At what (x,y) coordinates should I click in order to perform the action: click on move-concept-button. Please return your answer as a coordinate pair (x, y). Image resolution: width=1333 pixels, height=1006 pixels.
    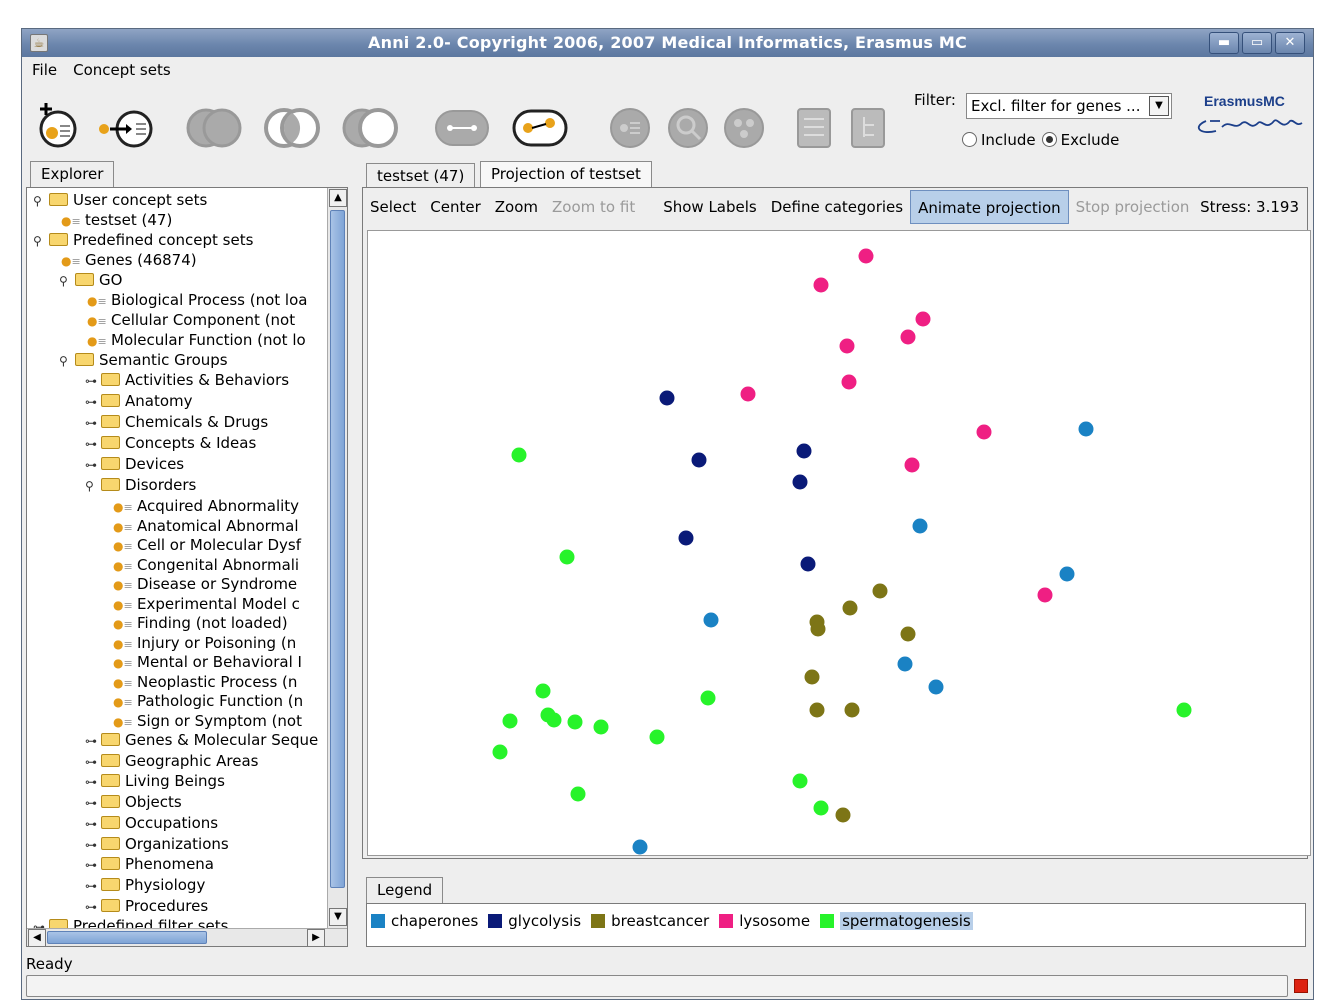
    Looking at the image, I should click on (128, 126).